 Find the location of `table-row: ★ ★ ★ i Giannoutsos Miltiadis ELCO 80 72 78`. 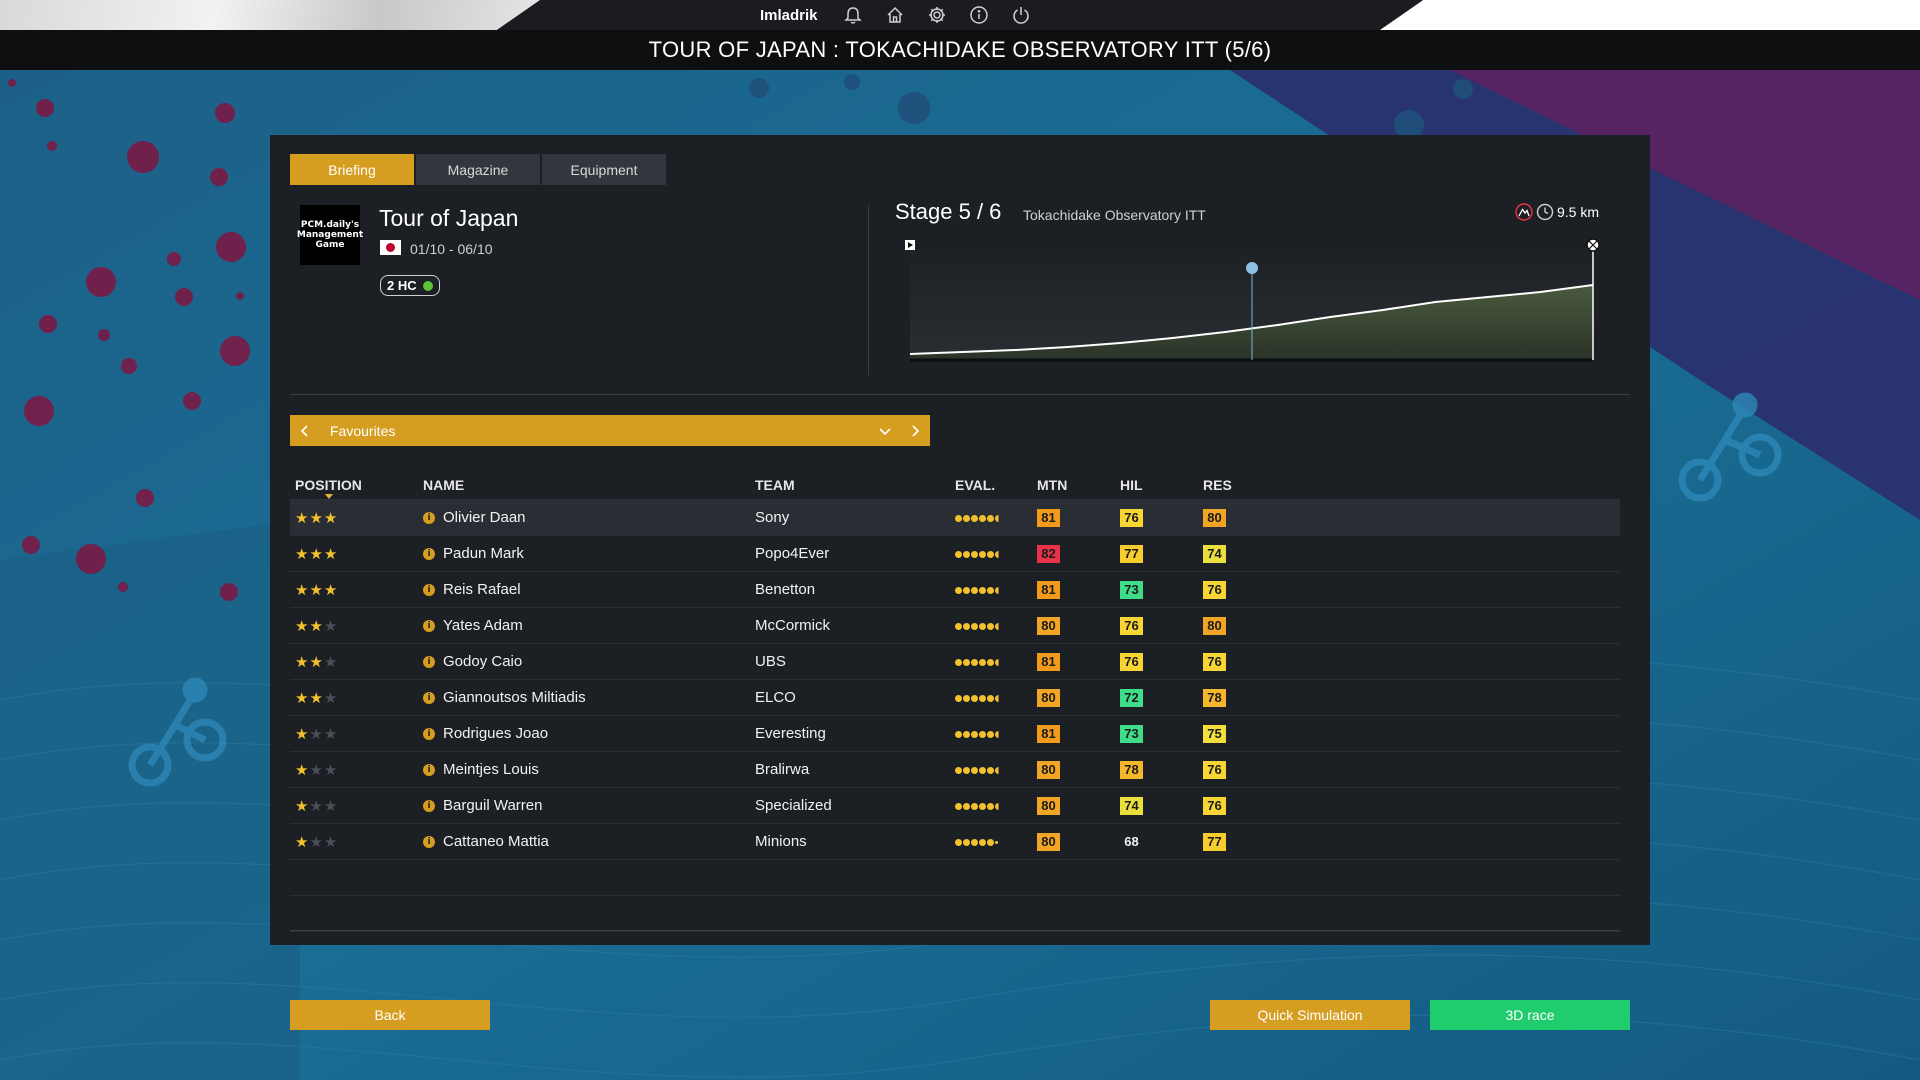

table-row: ★ ★ ★ i Giannoutsos Miltiadis ELCO 80 72 78 is located at coordinates (955, 698).